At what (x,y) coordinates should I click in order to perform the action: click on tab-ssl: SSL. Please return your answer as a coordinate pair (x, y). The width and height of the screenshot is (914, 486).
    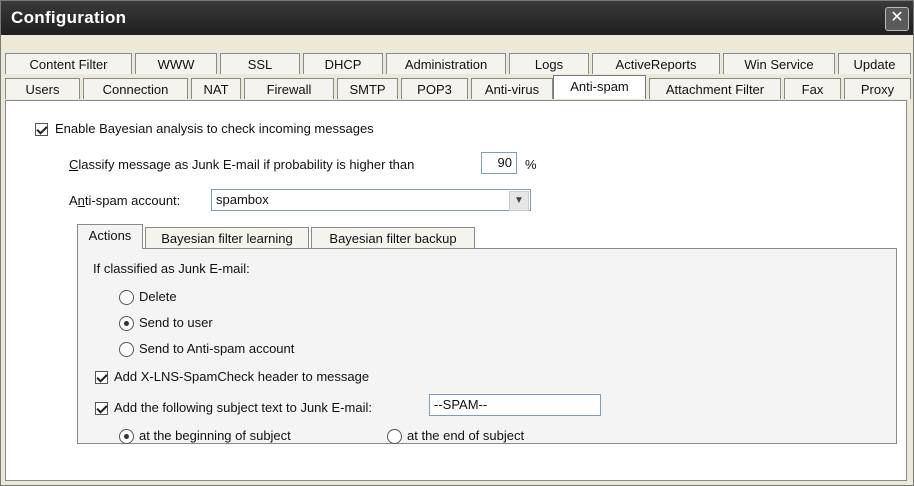
    Looking at the image, I should click on (260, 63).